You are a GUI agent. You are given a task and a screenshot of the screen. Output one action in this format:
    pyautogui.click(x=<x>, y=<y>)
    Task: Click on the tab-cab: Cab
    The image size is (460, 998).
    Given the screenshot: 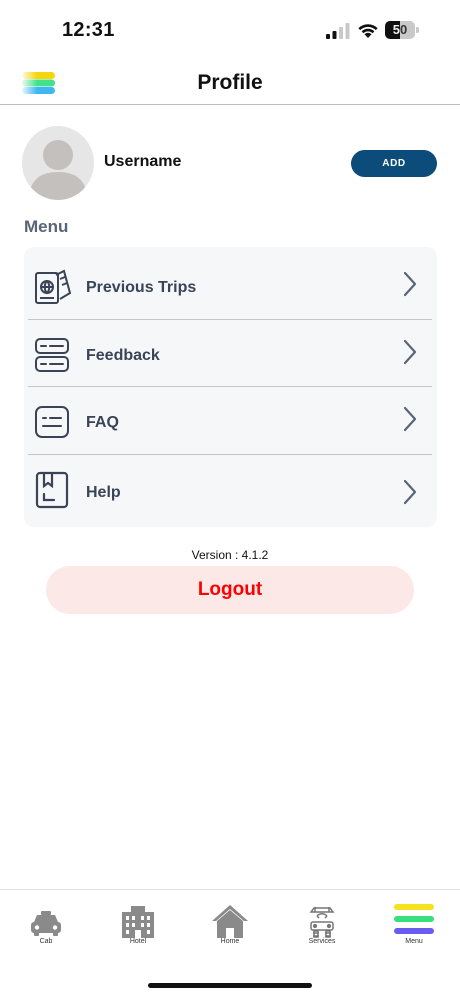 What is the action you would take?
    pyautogui.click(x=46, y=925)
    